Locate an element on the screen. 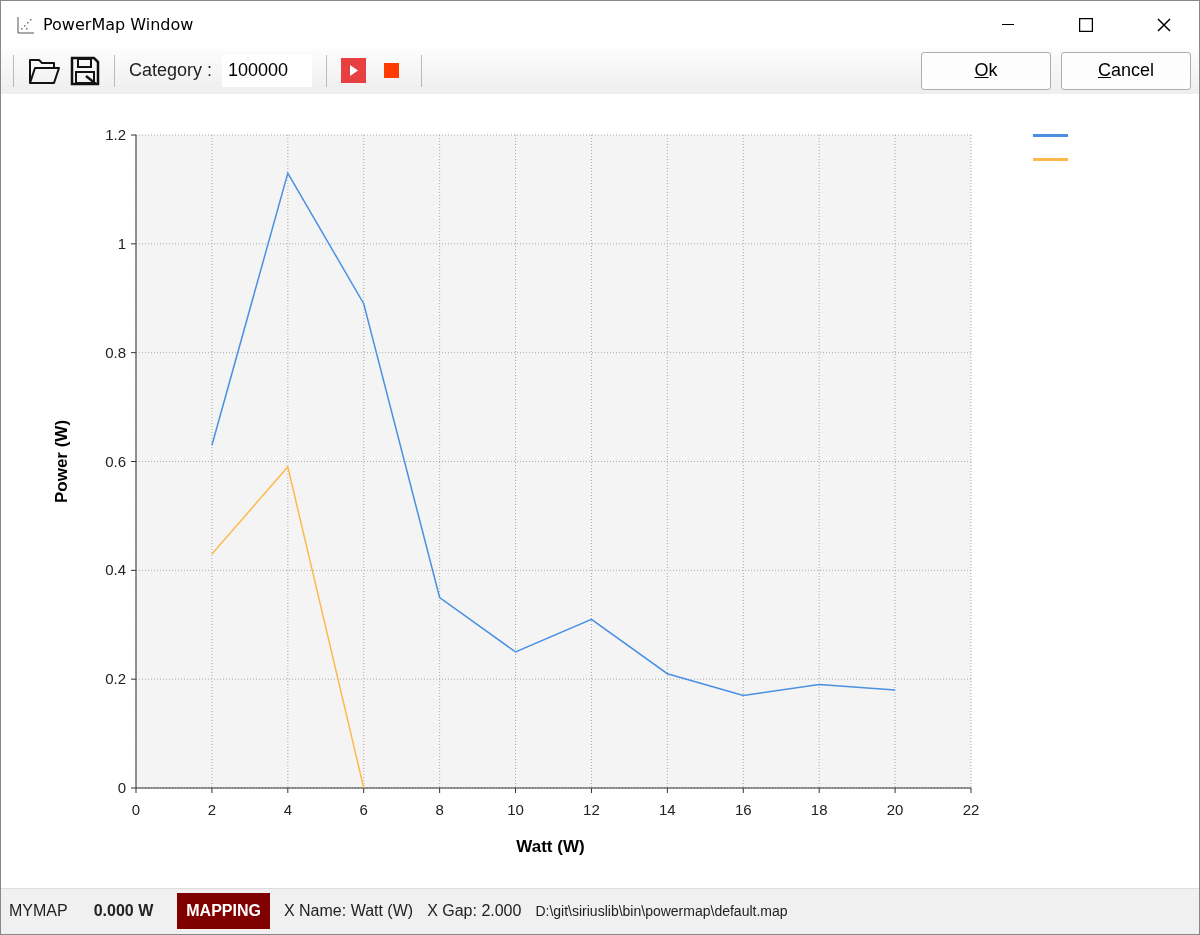  x-tick-label: 10 is located at coordinates (515, 809).